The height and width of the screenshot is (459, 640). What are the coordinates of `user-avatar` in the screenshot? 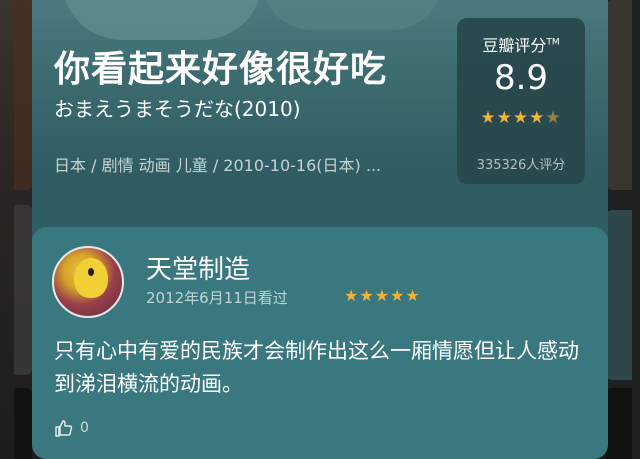 It's located at (88, 282).